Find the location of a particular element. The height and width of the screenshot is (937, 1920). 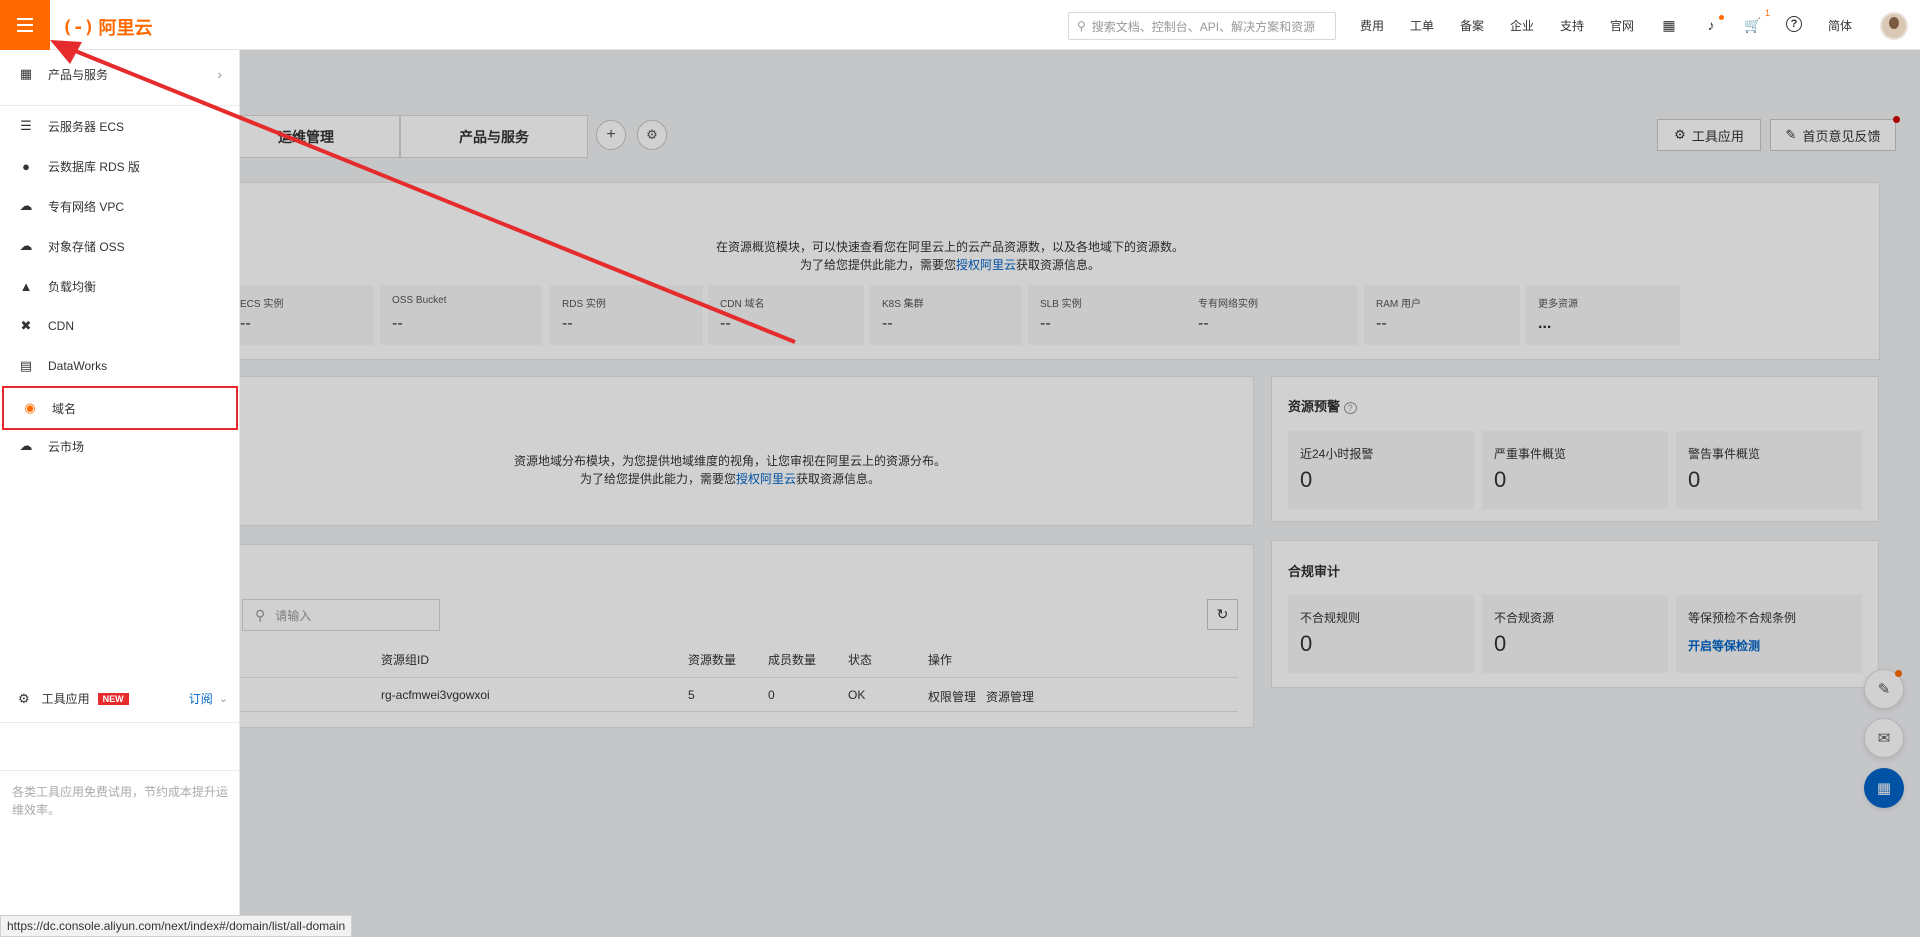

compliance-label: 等保预检不合规条例 is located at coordinates (1742, 618).